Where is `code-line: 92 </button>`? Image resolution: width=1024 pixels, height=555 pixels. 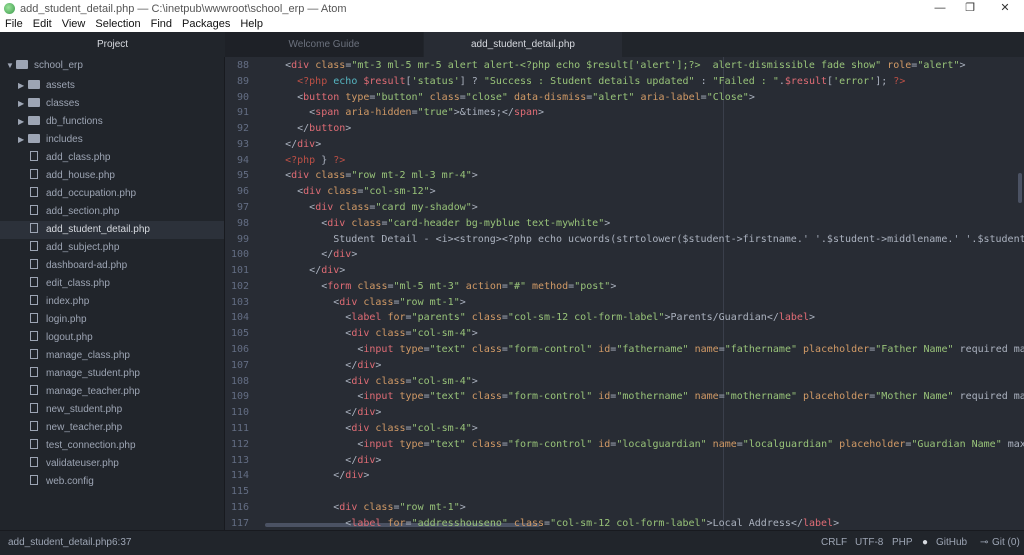 code-line: 92 </button> is located at coordinates (624, 129).